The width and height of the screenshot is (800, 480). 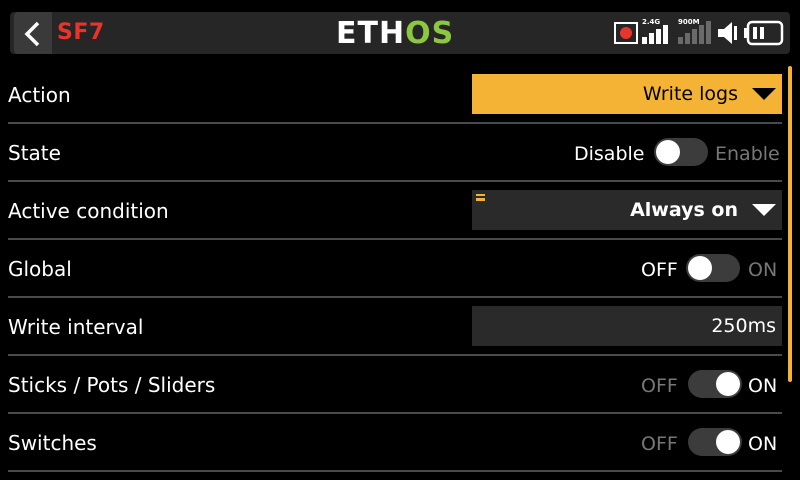 I want to click on write-interval-field: 250ms, so click(x=627, y=326).